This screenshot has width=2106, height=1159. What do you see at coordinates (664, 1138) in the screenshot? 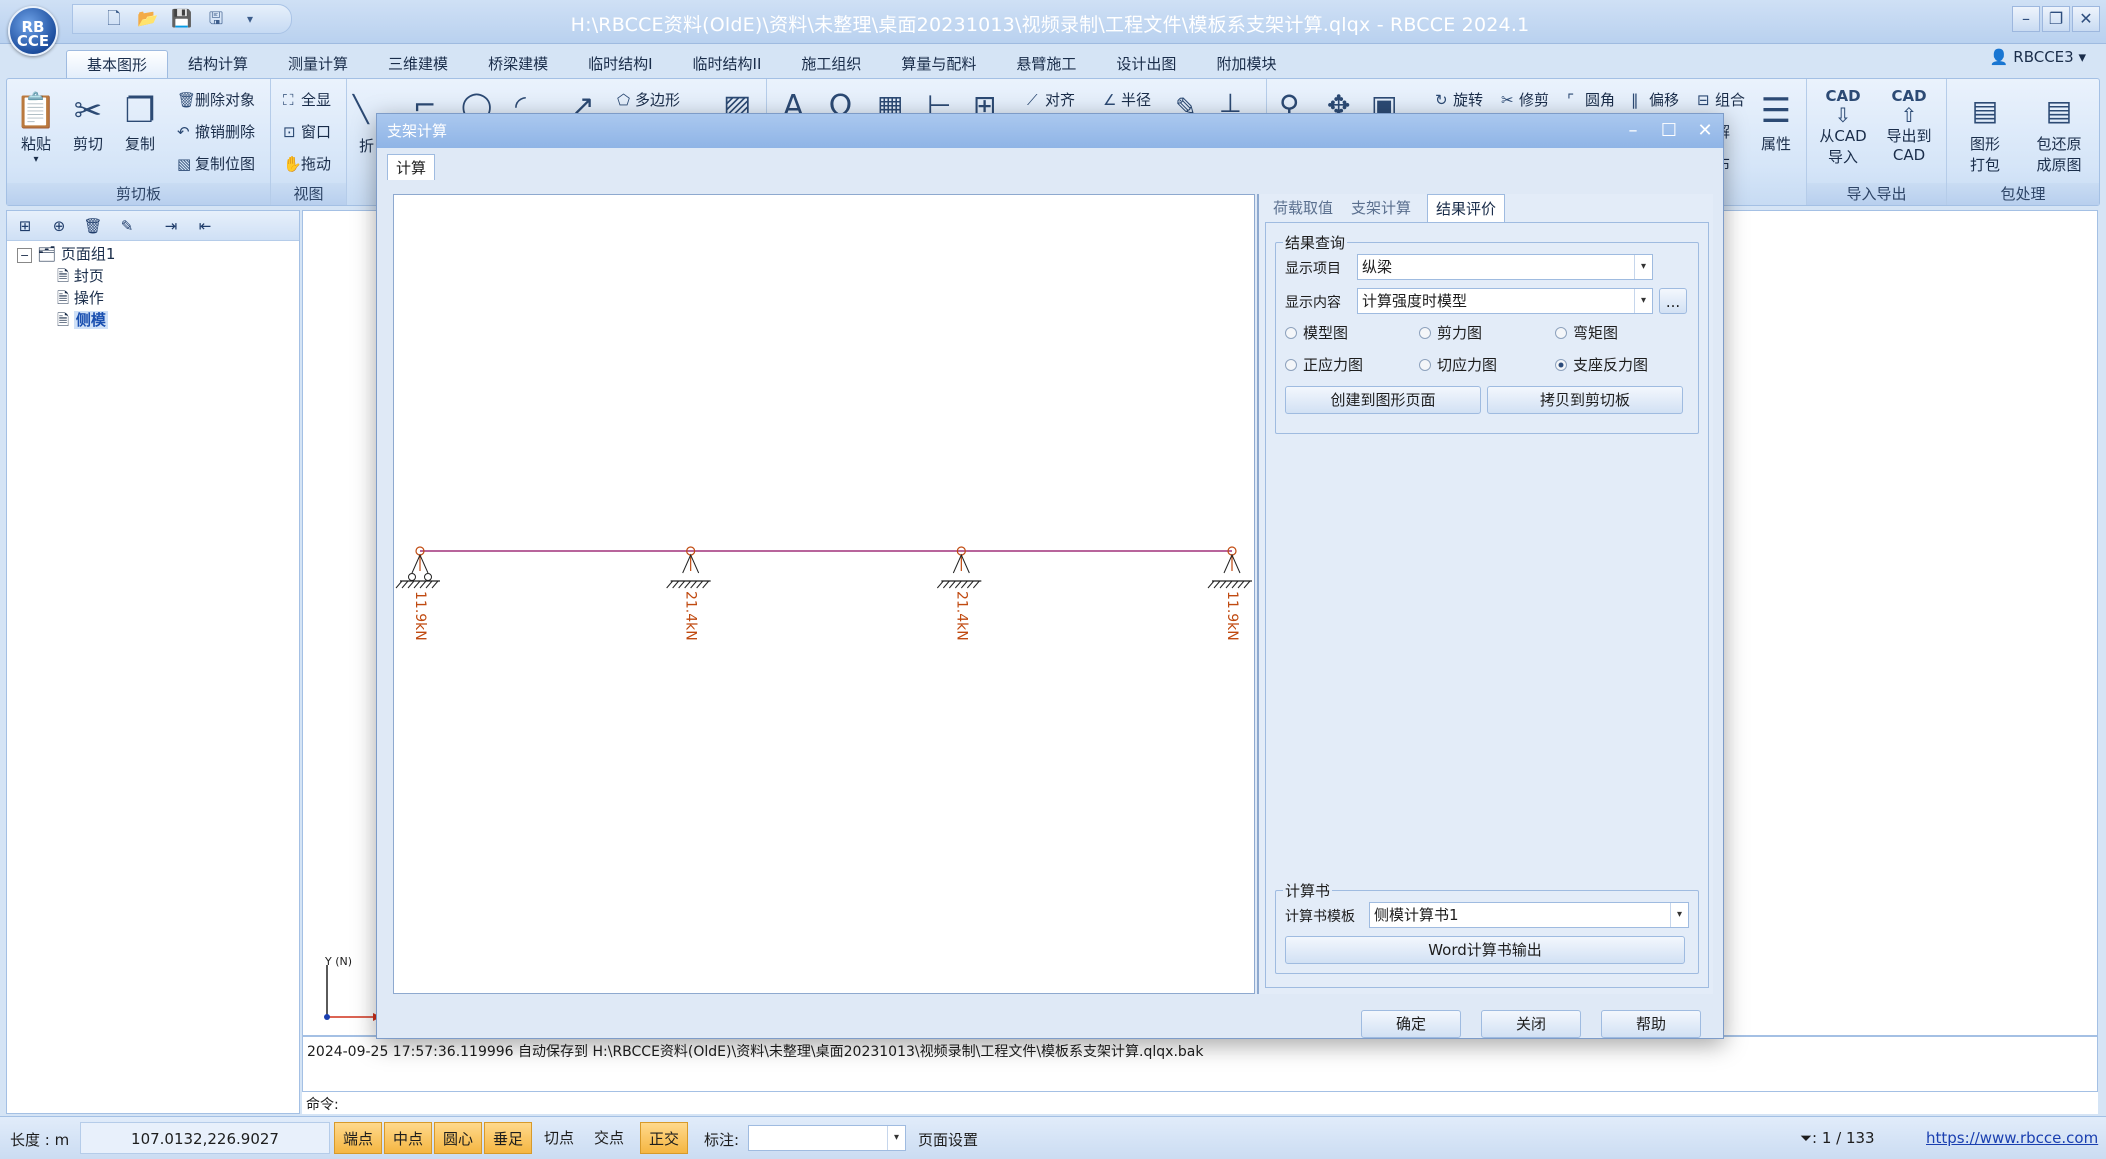
I see `ortho-toggle: 正交` at bounding box center [664, 1138].